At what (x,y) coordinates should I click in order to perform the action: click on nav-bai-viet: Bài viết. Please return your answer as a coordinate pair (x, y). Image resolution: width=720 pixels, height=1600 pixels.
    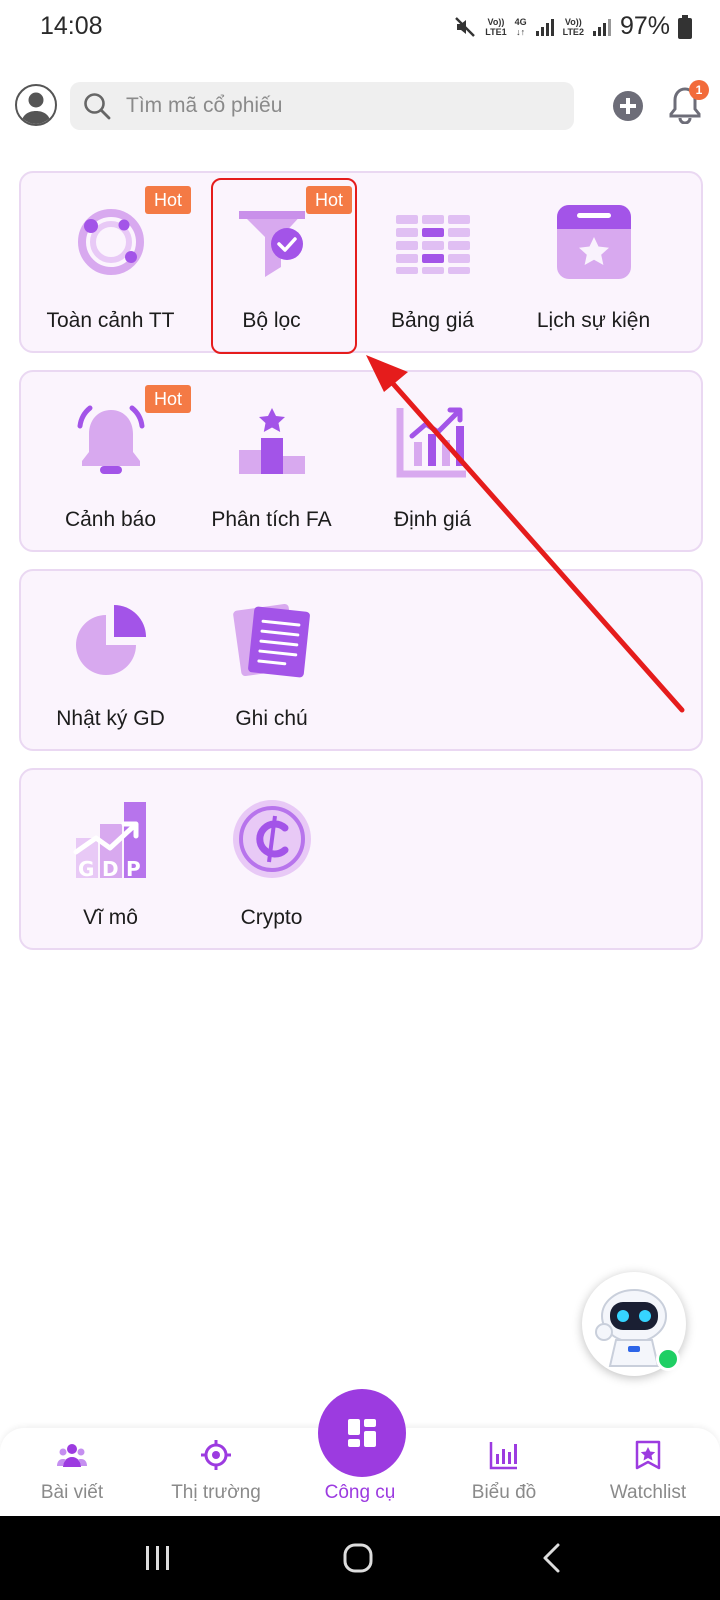
    Looking at the image, I should click on (72, 1472).